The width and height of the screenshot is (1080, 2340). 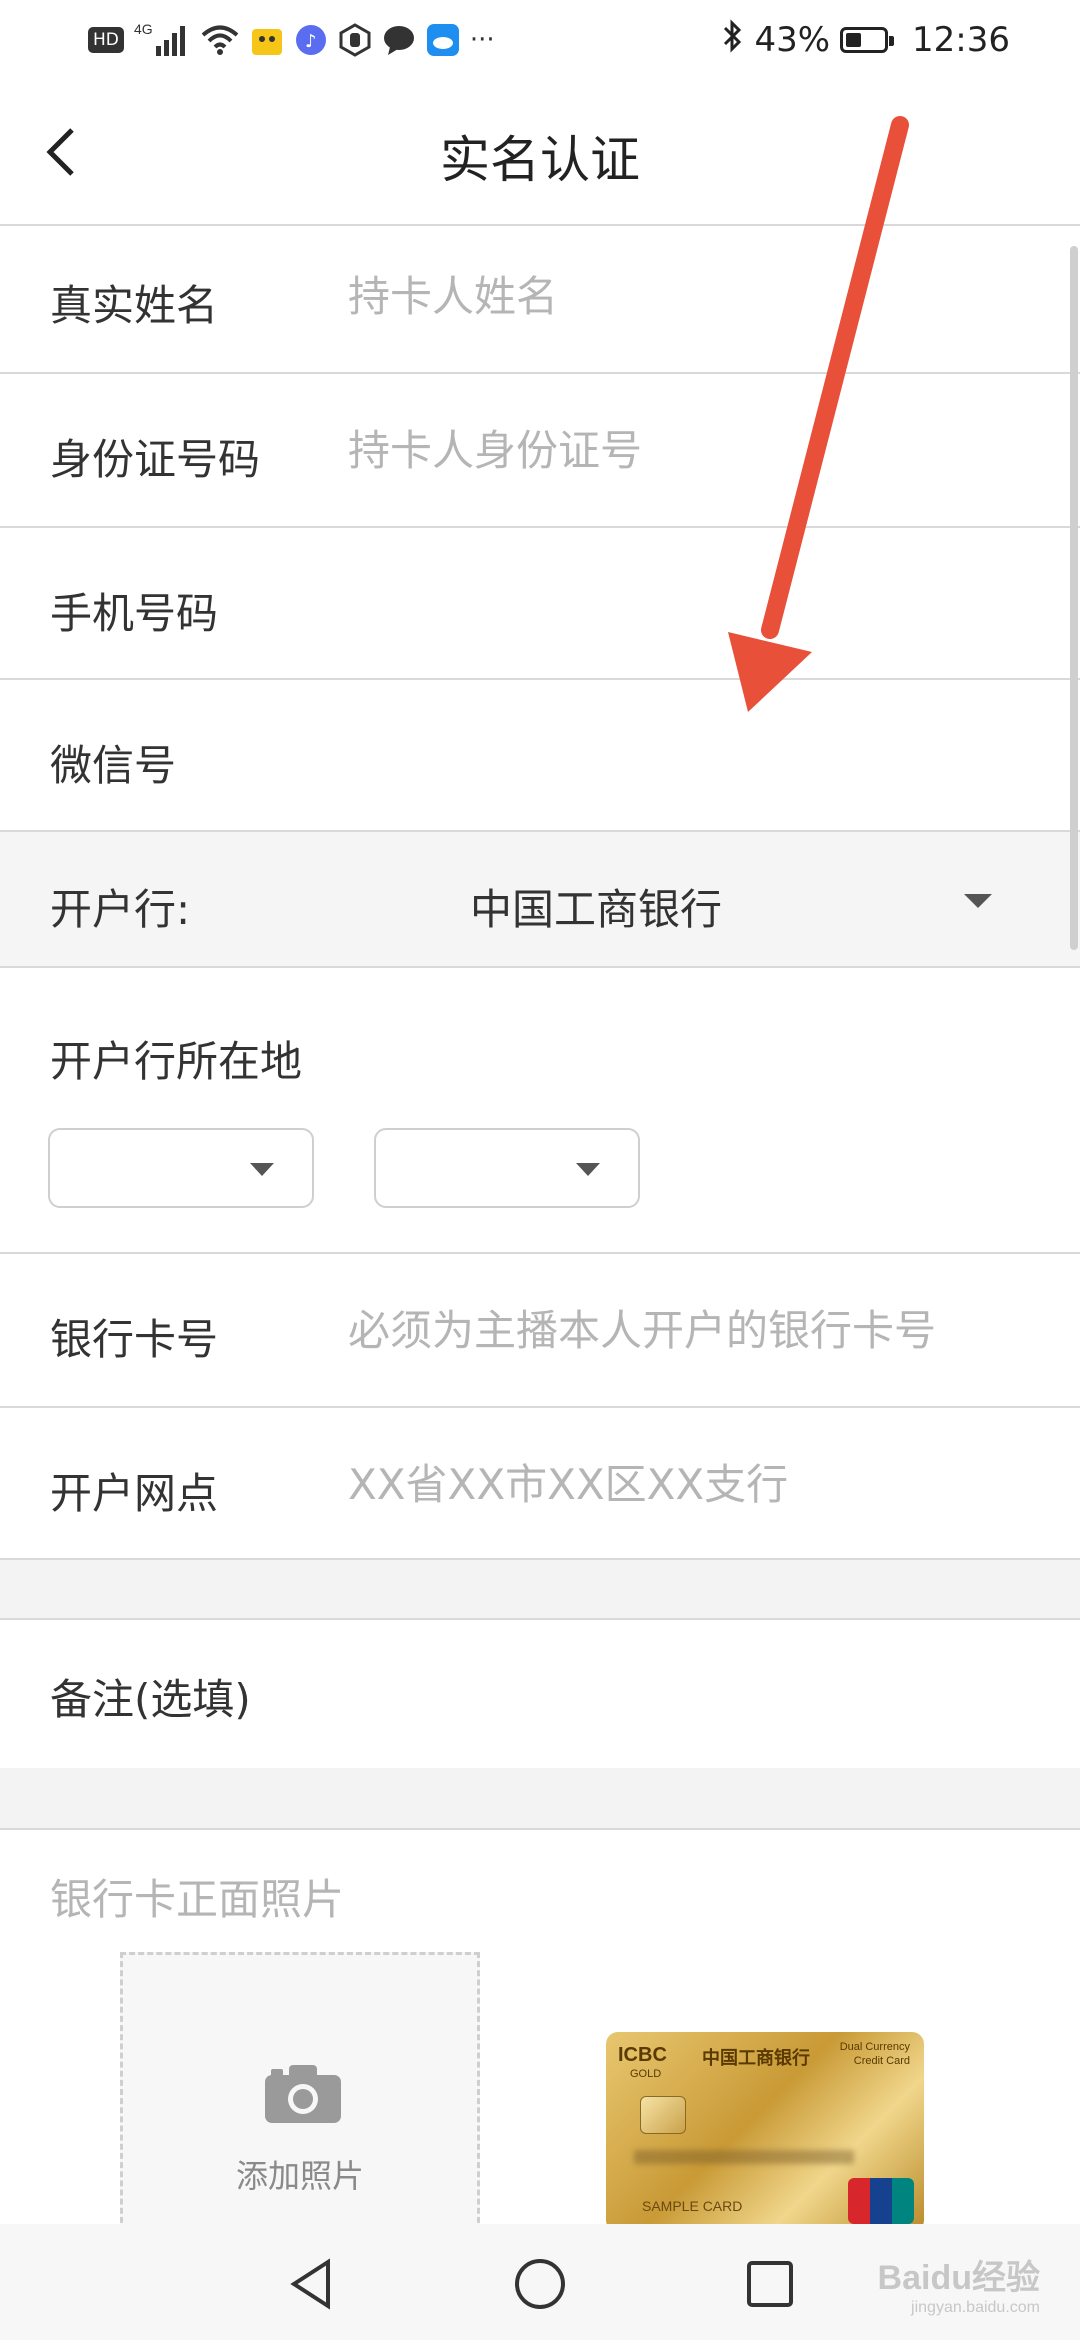 I want to click on branch-label: 开户网点, so click(x=134, y=1493).